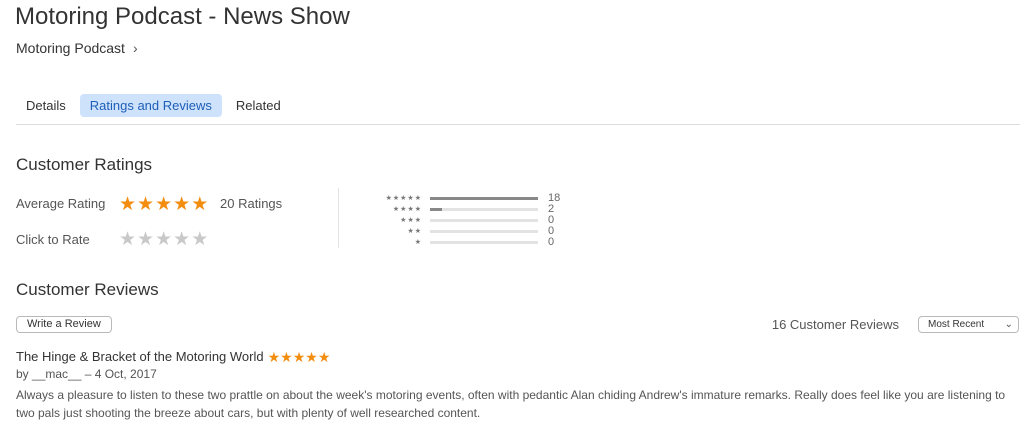 This screenshot has width=1036, height=428. I want to click on tabs-divider, so click(518, 124).